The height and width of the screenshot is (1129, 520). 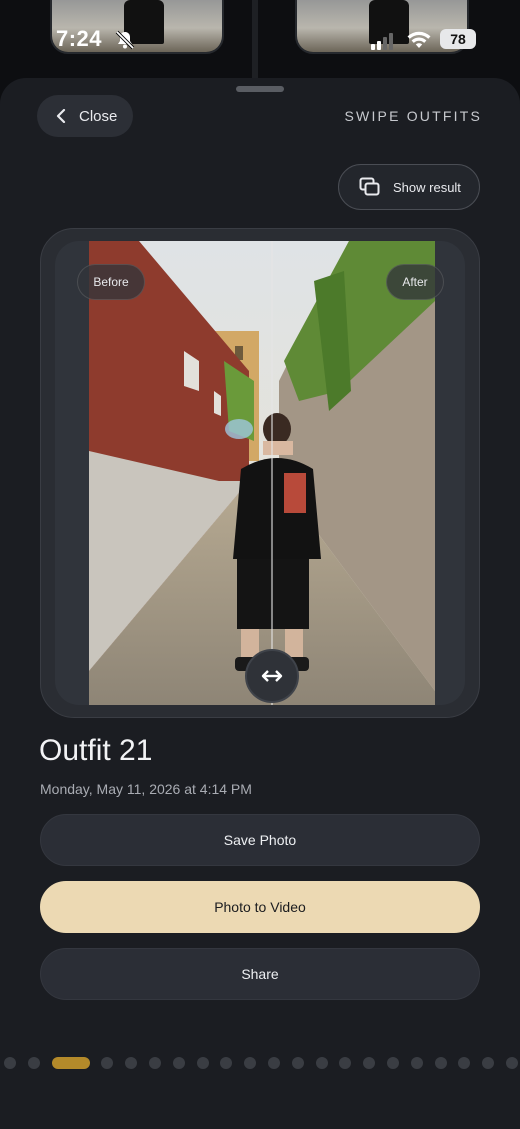 What do you see at coordinates (427, 187) in the screenshot?
I see `show-result-label: Show result` at bounding box center [427, 187].